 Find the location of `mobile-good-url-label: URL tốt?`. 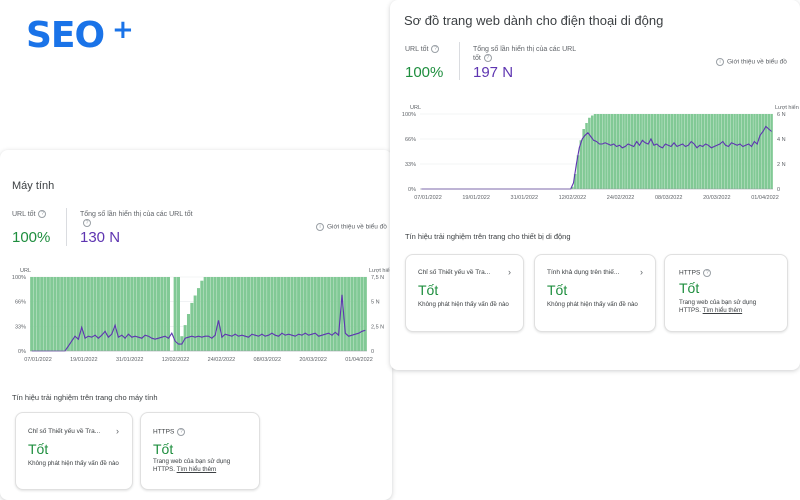

mobile-good-url-label: URL tốt? is located at coordinates (422, 49).